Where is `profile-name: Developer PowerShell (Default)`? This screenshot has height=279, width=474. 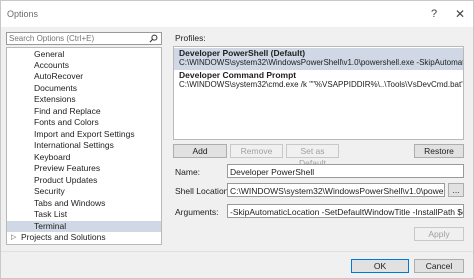 profile-name: Developer PowerShell (Default) is located at coordinates (242, 53).